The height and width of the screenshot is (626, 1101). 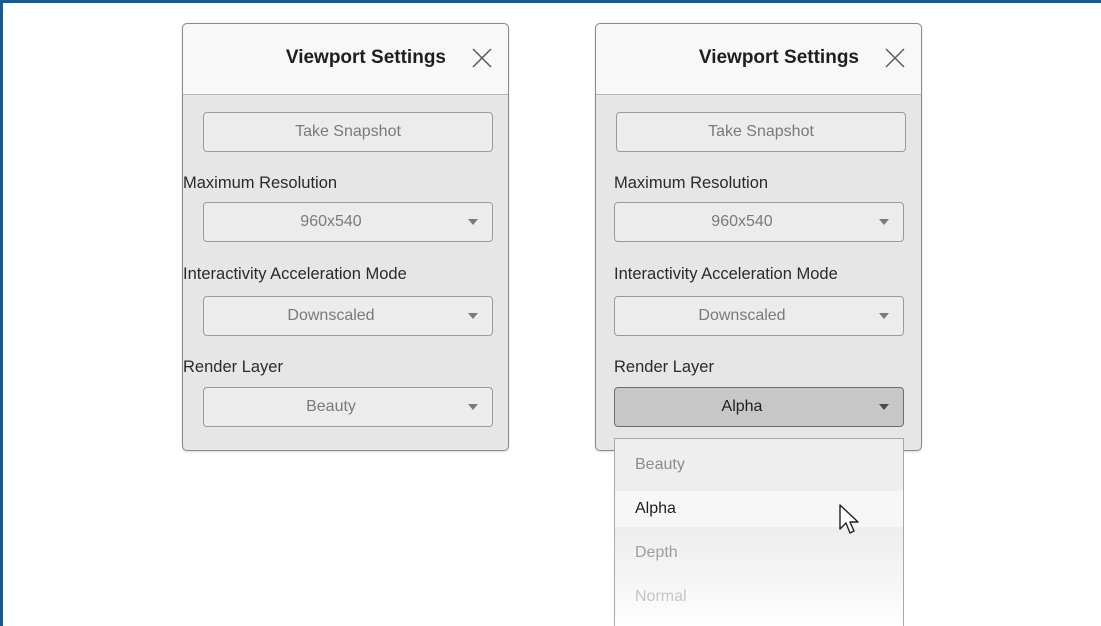 I want to click on render-layer-value: Beauty, so click(x=331, y=406).